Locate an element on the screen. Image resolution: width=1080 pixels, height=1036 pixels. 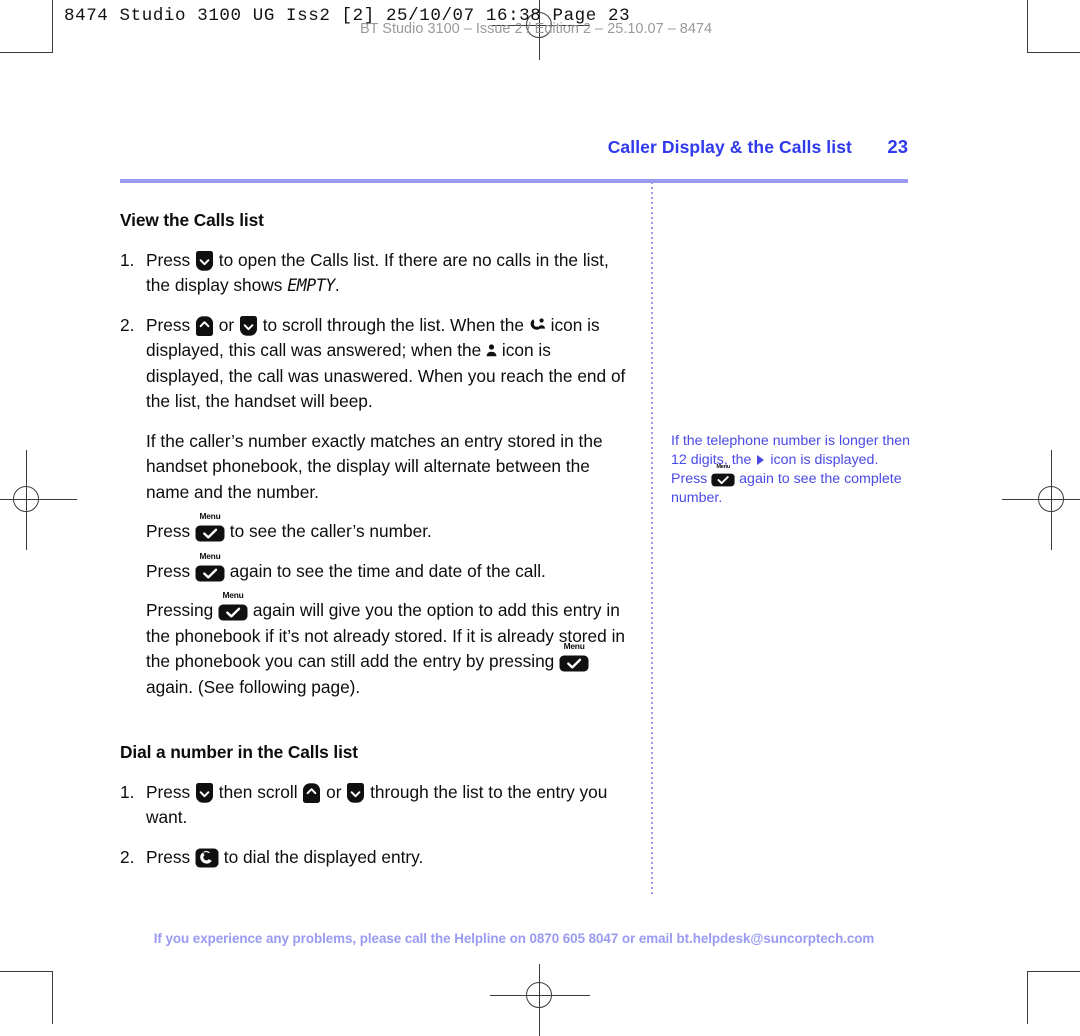
numbered-step: 2. Press to dial the displayed entry. is located at coordinates (373, 858).